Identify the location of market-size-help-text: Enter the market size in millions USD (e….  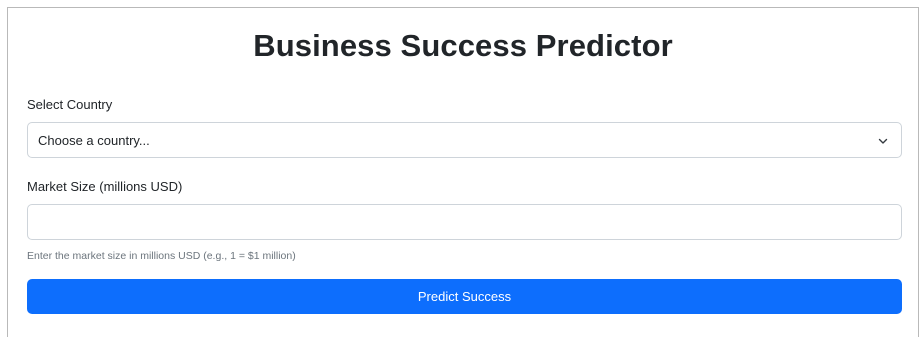
(161, 256).